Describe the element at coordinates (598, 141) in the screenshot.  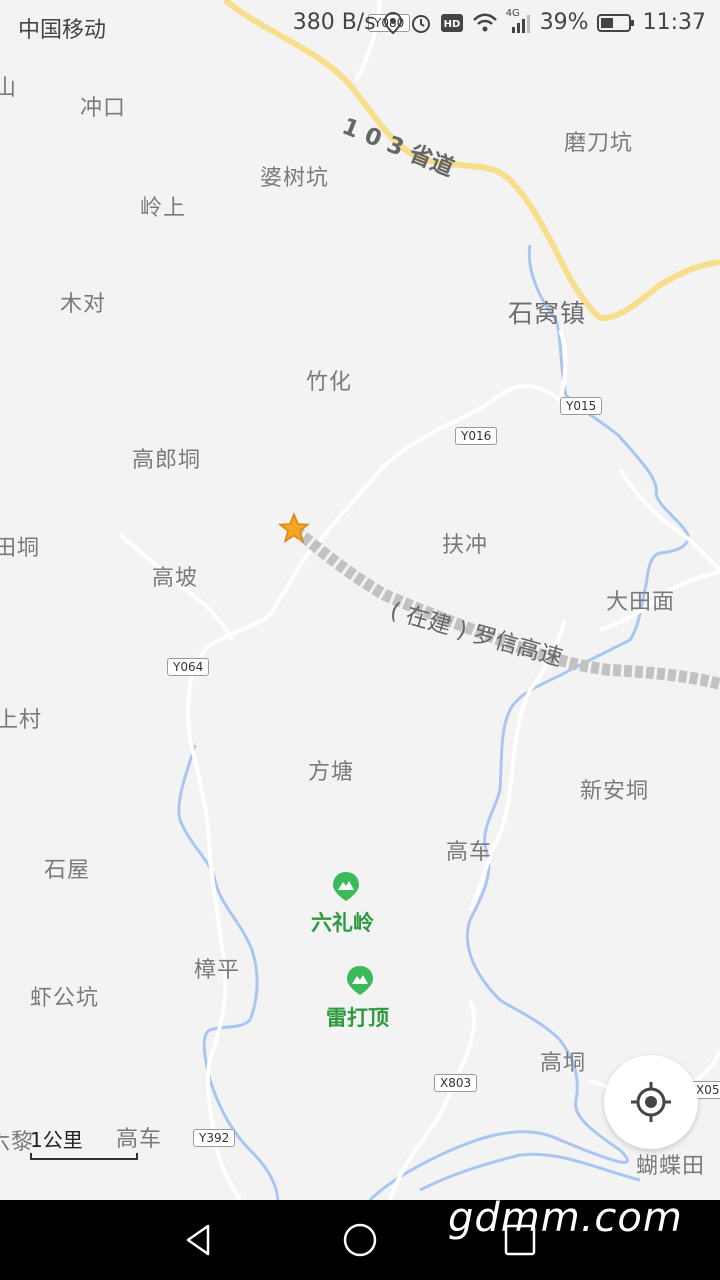
I see `place-label: 磨刀坑` at that location.